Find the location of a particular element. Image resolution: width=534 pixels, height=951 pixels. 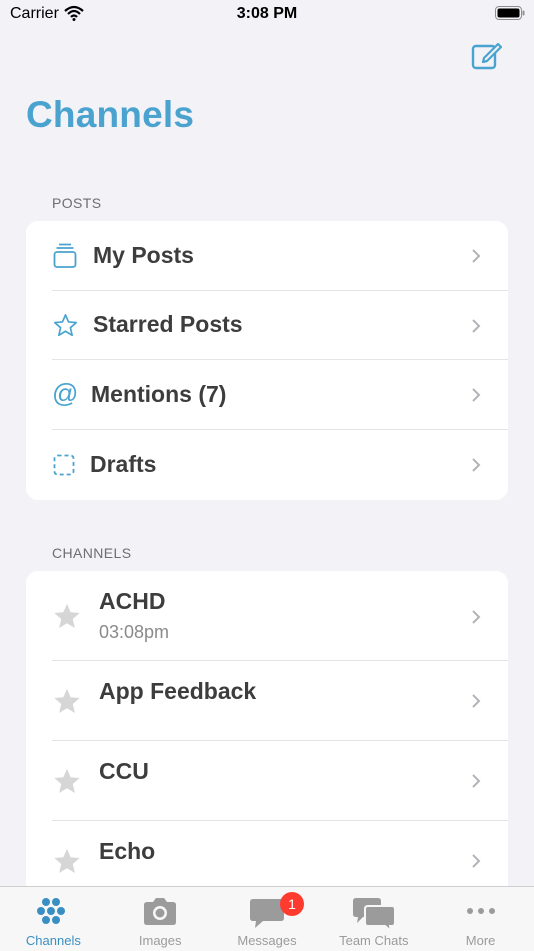

channels-section-header: CHANNELS is located at coordinates (92, 553).